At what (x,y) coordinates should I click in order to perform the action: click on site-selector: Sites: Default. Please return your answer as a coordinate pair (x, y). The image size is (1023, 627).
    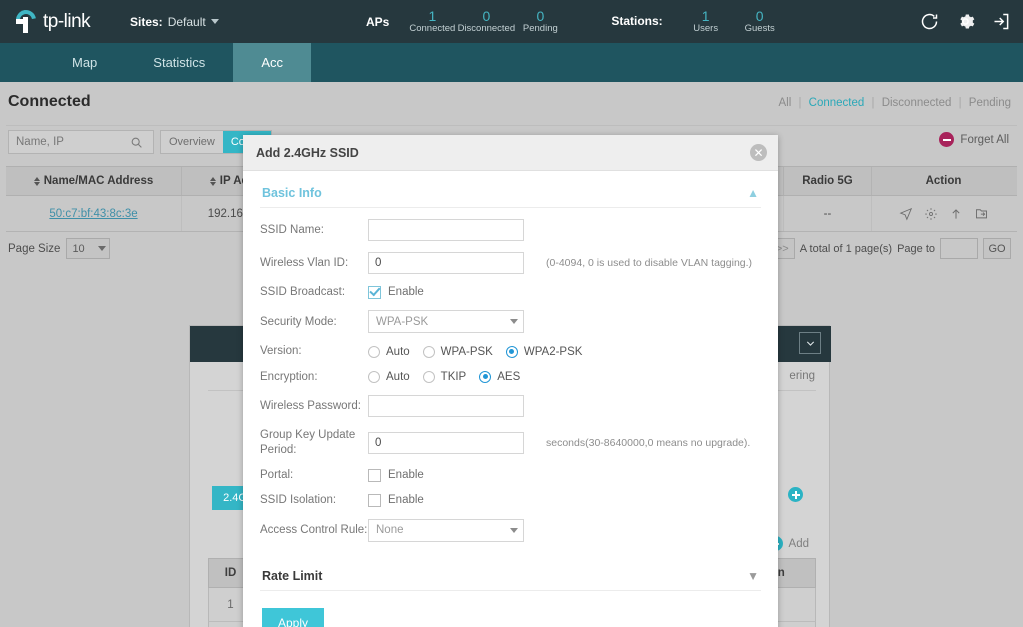
    Looking at the image, I should click on (174, 22).